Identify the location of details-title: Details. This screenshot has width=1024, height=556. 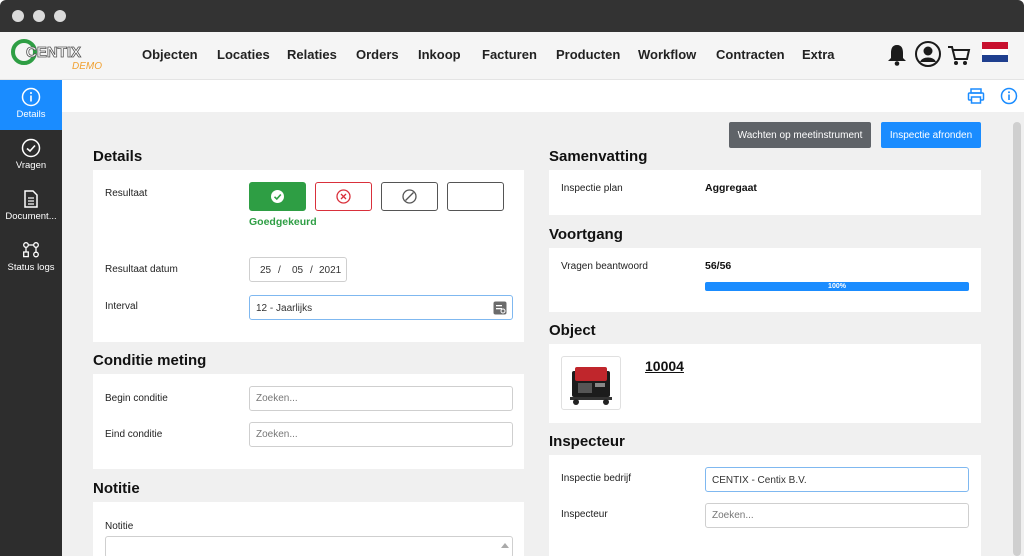
(118, 156).